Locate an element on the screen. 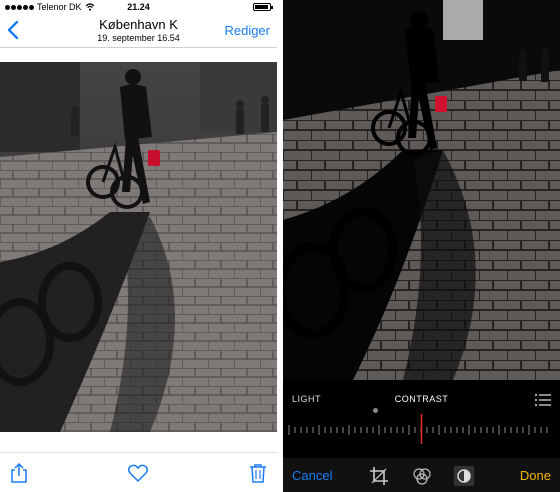  heart-icon is located at coordinates (138, 473).